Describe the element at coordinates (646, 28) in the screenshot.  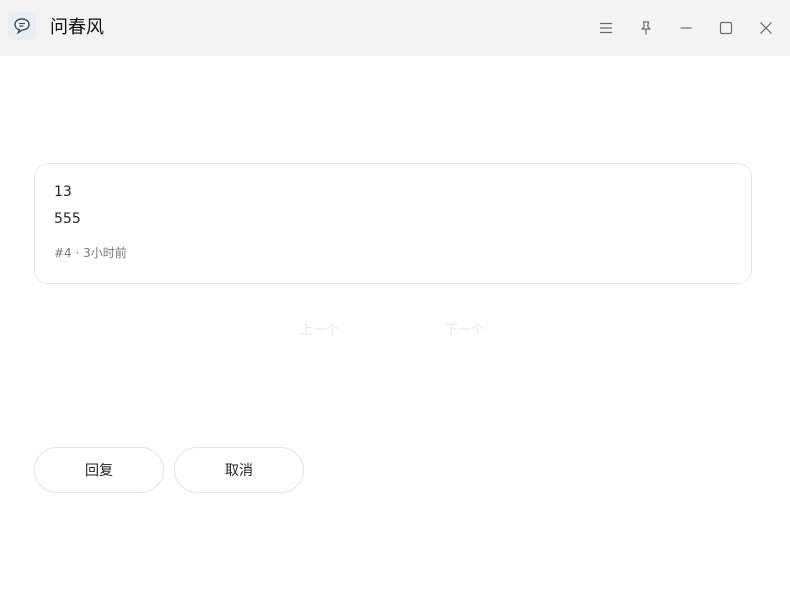
I see `pin-icon` at that location.